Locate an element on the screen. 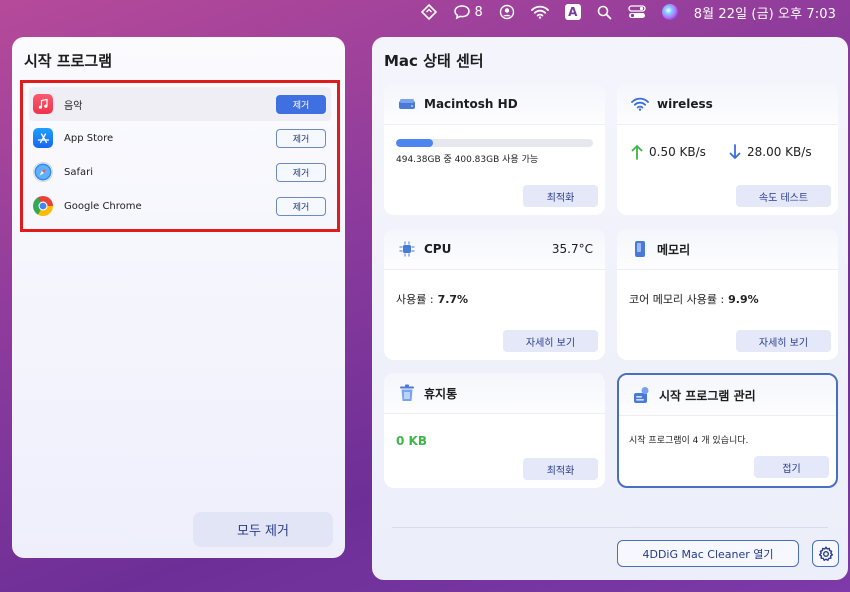 This screenshot has width=850, height=592. disk-card-header: Macintosh HD is located at coordinates (494, 104).